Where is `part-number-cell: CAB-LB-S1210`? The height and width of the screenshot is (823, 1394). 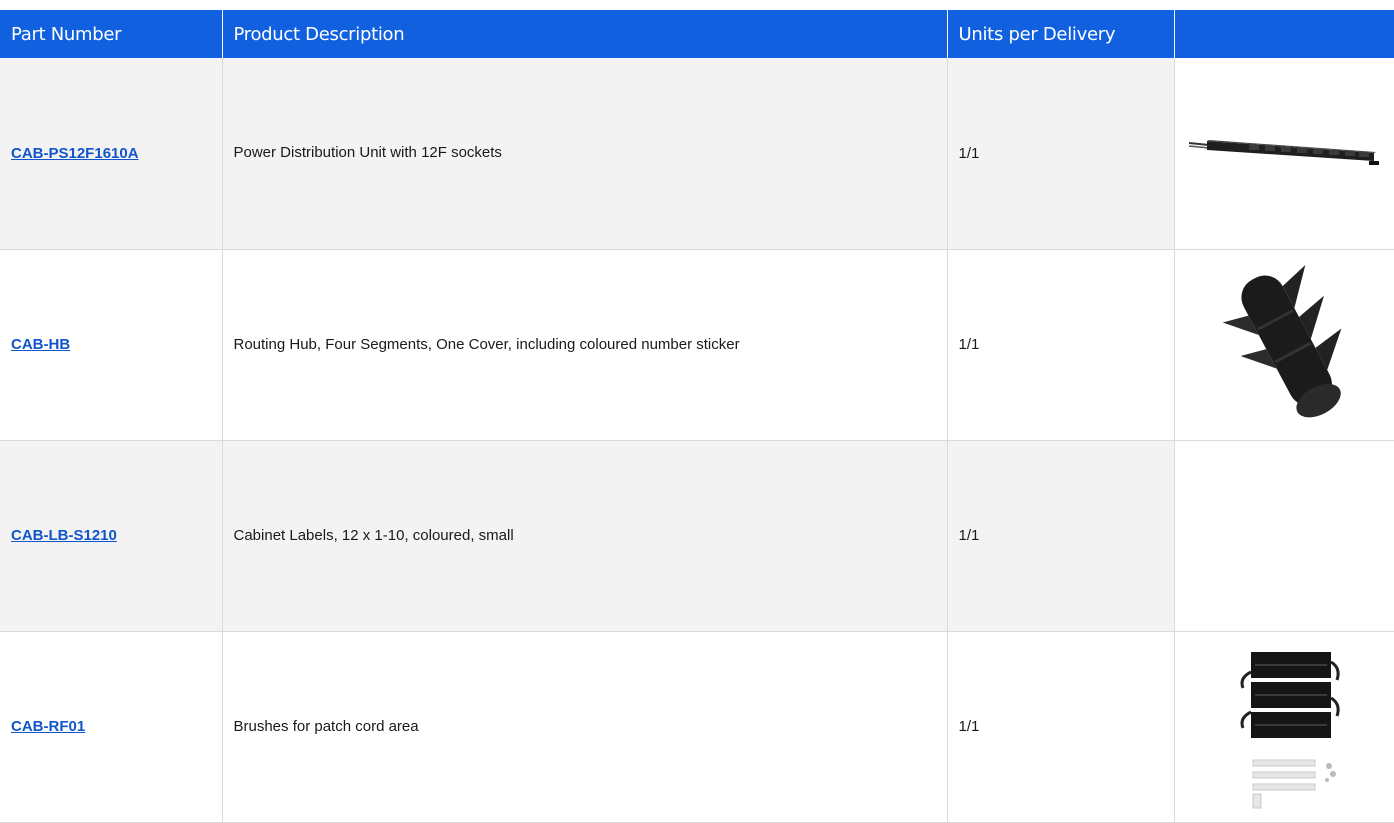
part-number-cell: CAB-LB-S1210 is located at coordinates (111, 536).